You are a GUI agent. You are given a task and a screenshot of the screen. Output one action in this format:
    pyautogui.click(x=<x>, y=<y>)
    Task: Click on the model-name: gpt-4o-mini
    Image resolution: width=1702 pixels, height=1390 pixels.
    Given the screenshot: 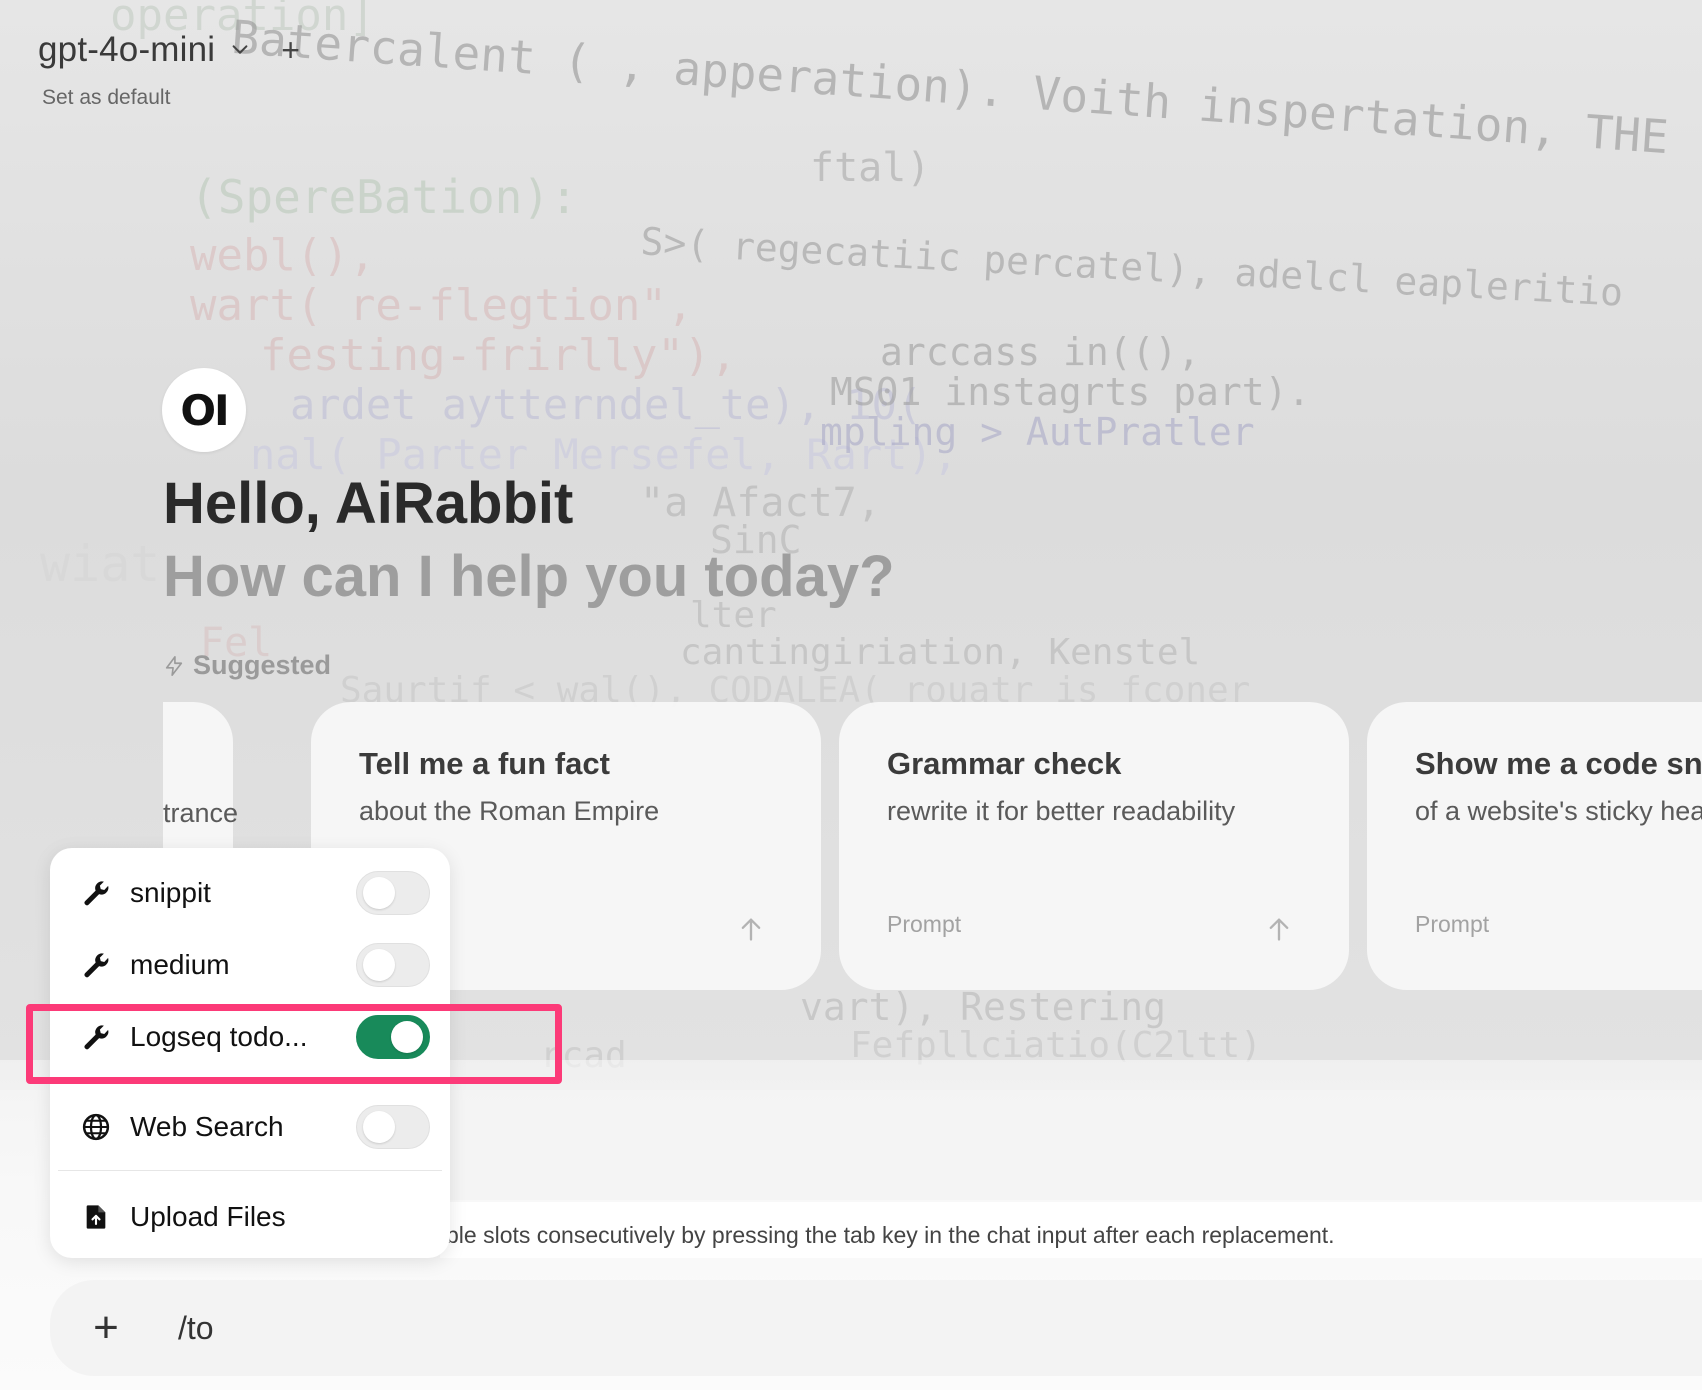 What is the action you would take?
    pyautogui.click(x=126, y=50)
    